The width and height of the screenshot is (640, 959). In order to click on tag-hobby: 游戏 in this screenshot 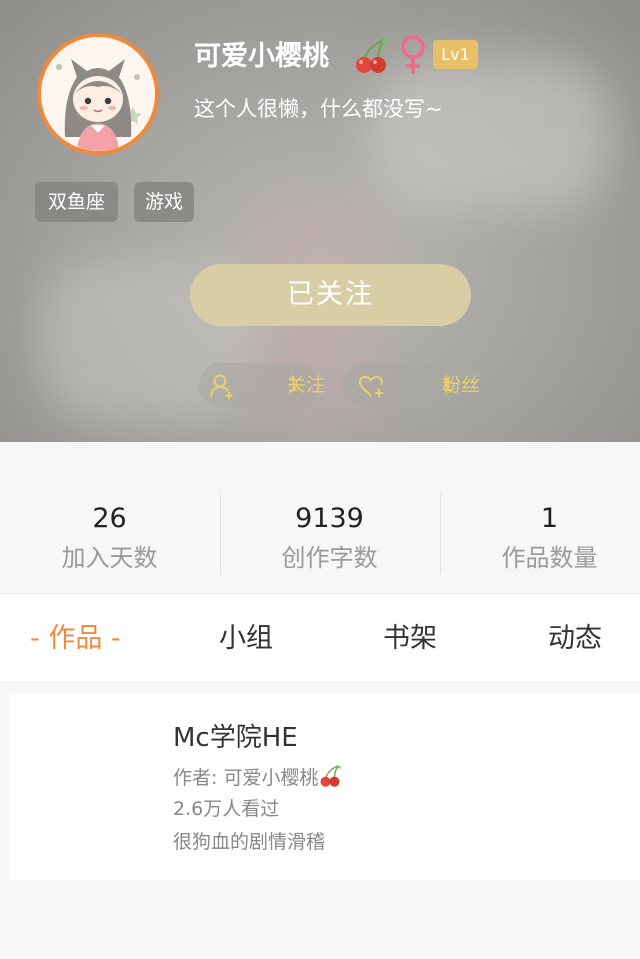, I will do `click(164, 202)`.